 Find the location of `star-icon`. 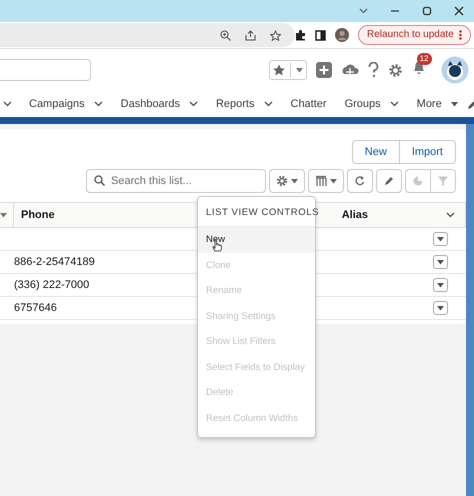

star-icon is located at coordinates (276, 35).